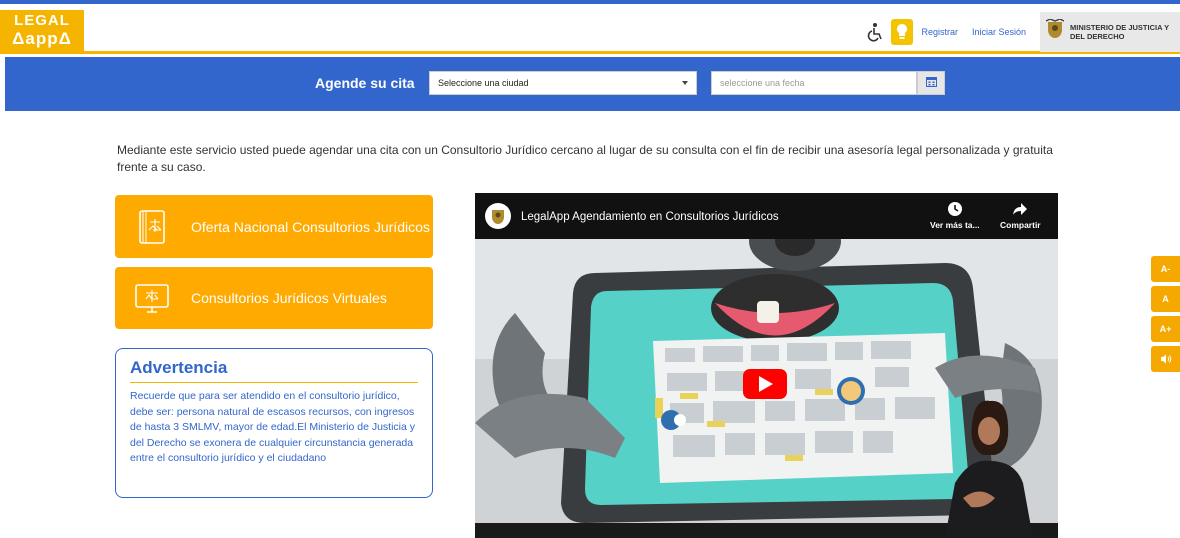 This screenshot has width=1180, height=538. I want to click on legalapp-logo: LEGAL ΔappΔ, so click(42, 32).